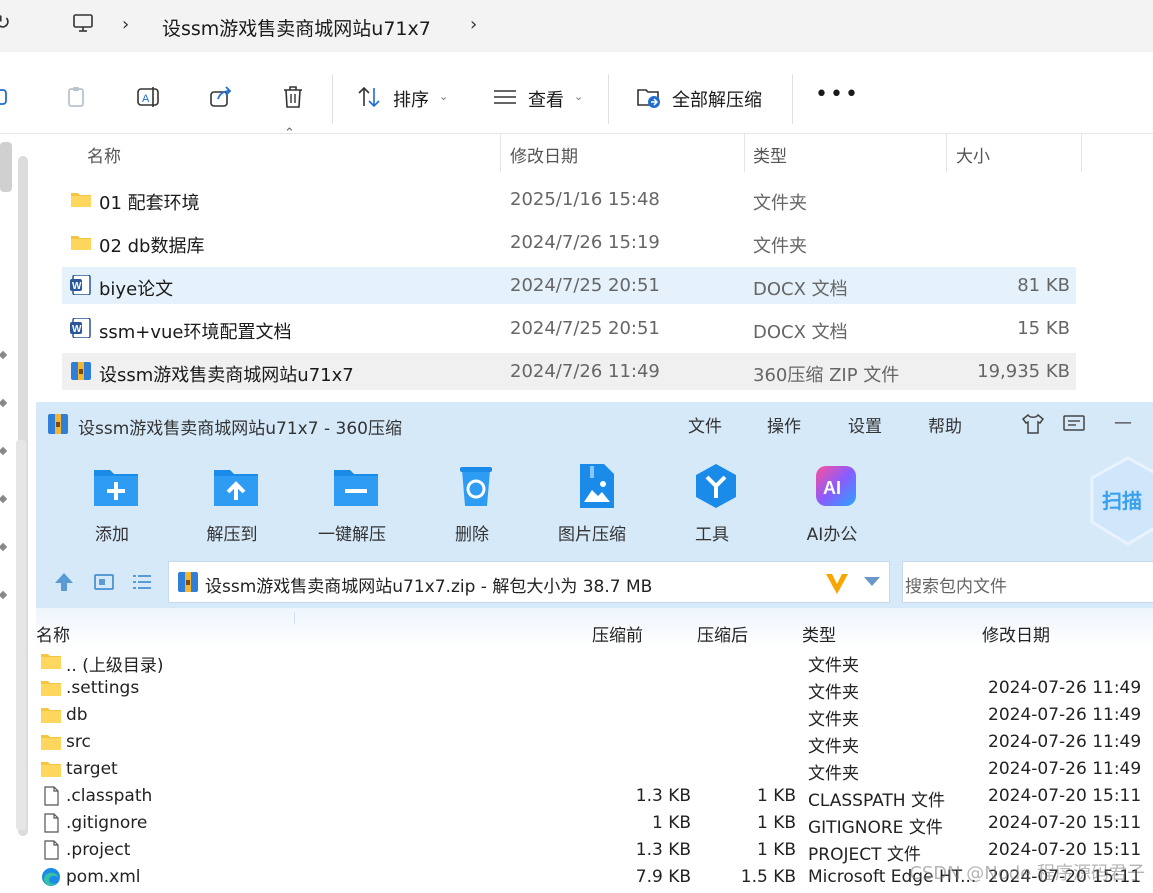  Describe the element at coordinates (51, 742) in the screenshot. I see `folder-icon` at that location.